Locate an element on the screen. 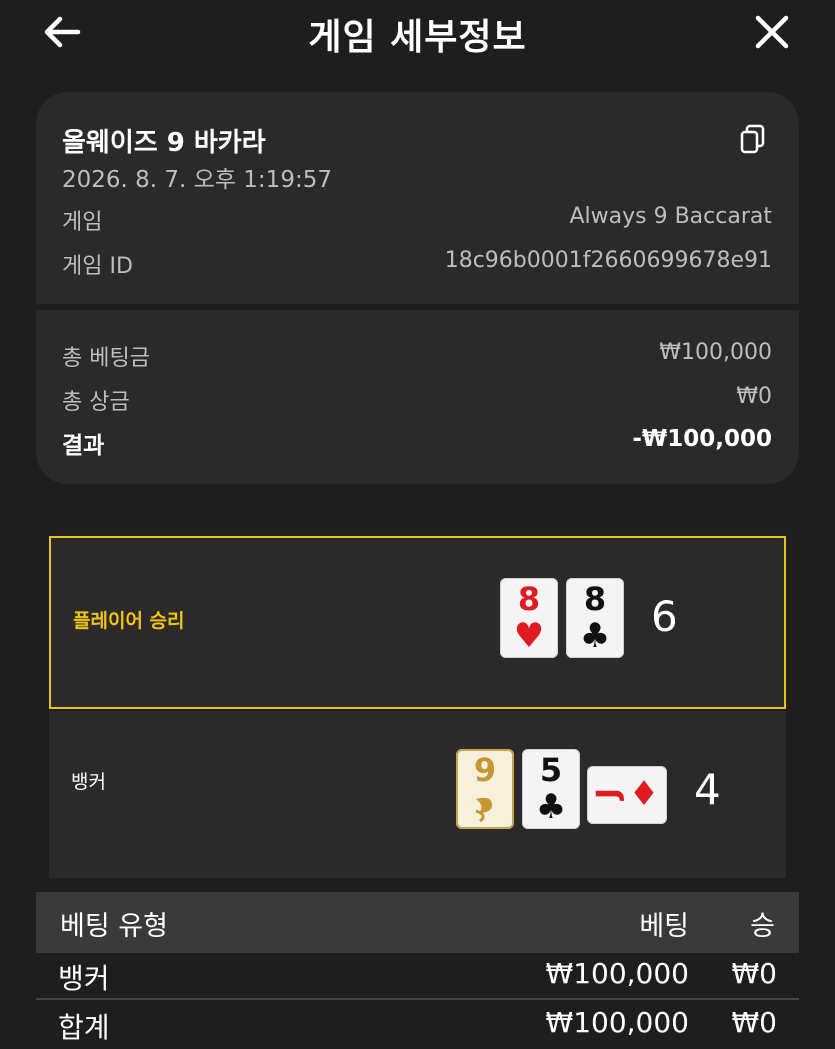  playing-card: 5 ♣ is located at coordinates (551, 789).